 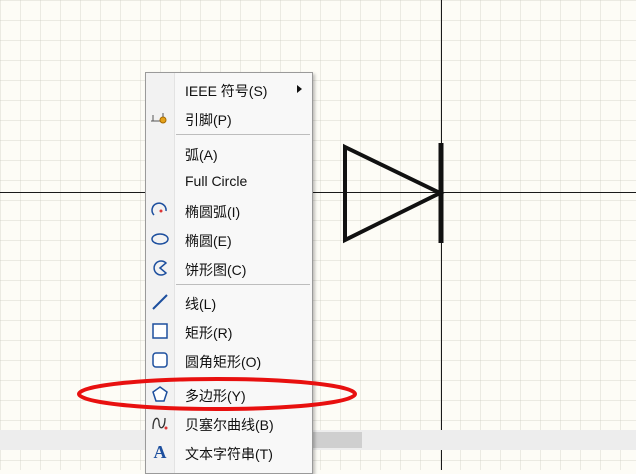 I want to click on pie-icon, so click(x=160, y=268).